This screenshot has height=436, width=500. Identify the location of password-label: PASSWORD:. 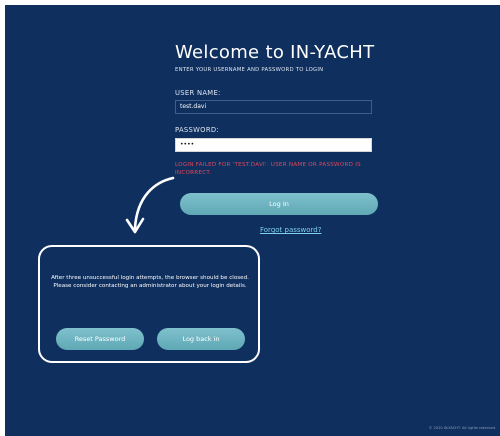
(197, 130).